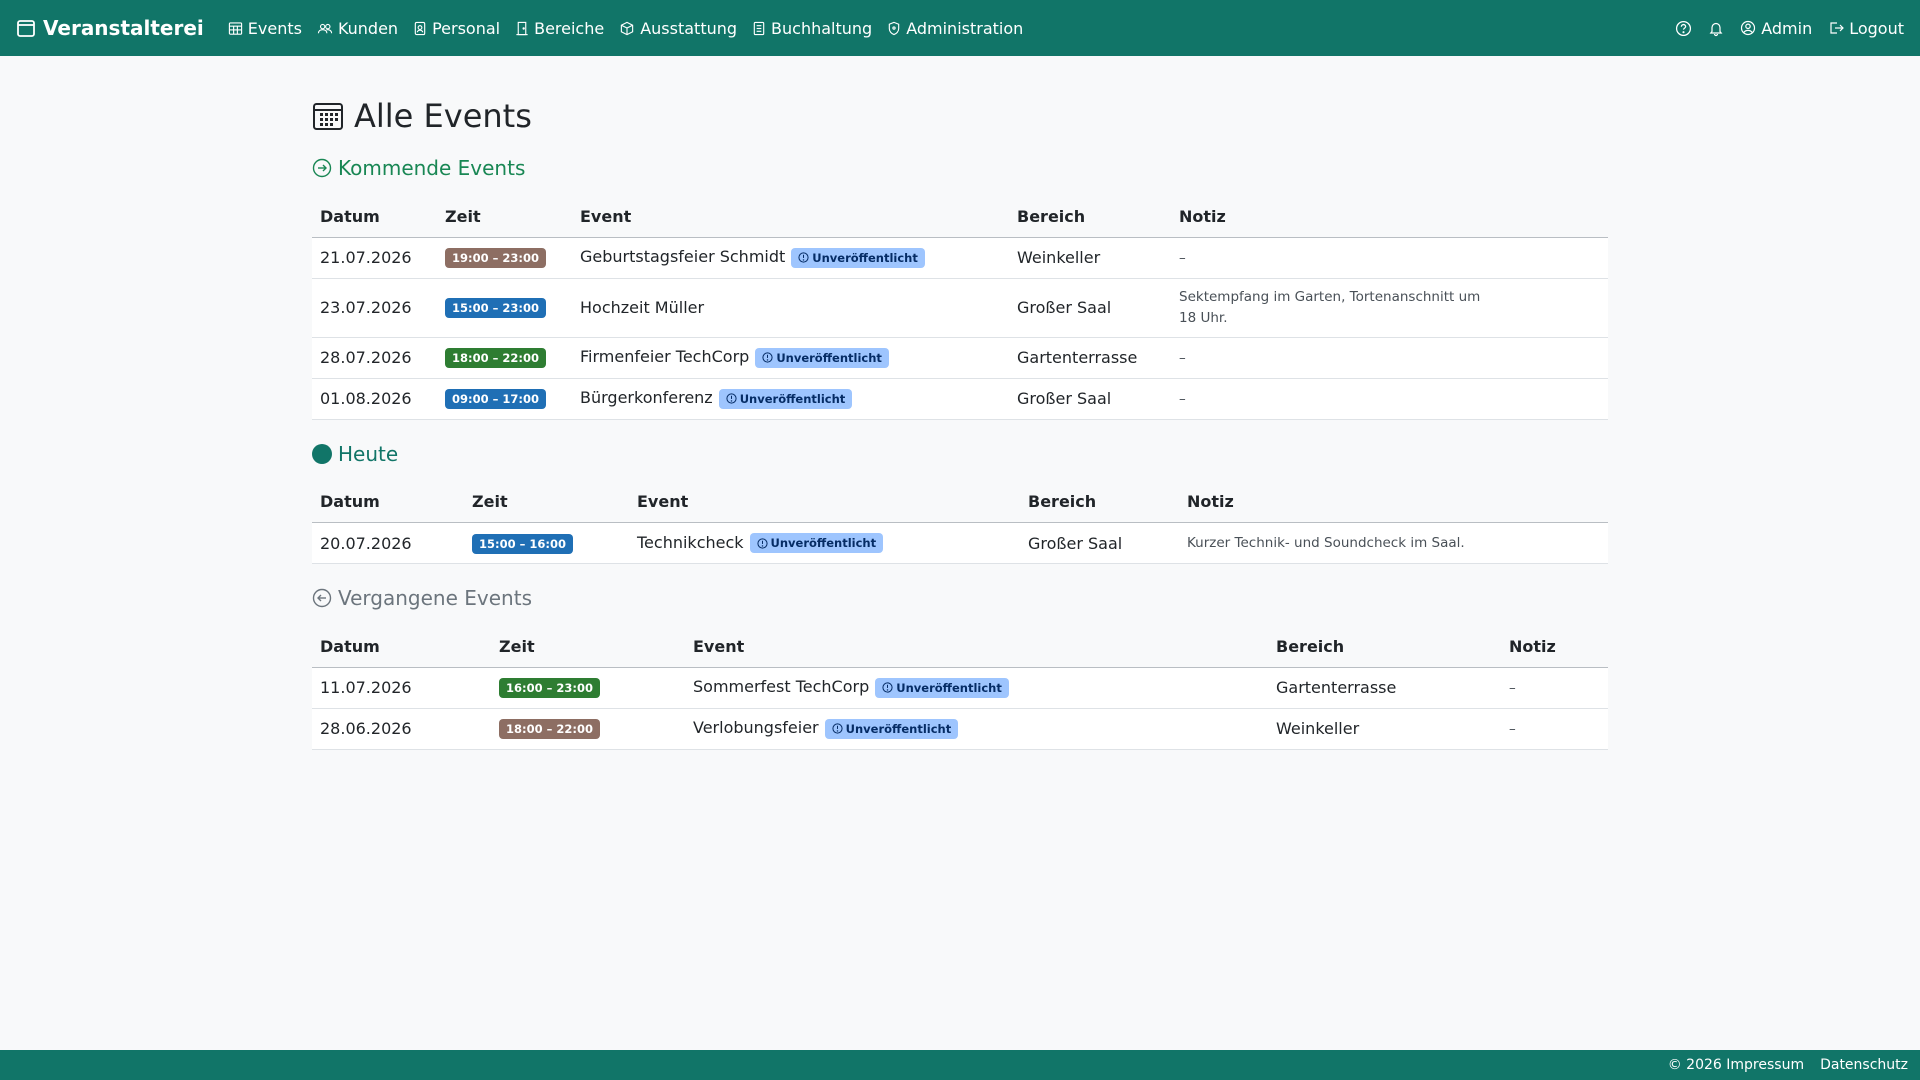 This screenshot has width=1920, height=1080. Describe the element at coordinates (322, 453) in the screenshot. I see `filled-circle-icon` at that location.